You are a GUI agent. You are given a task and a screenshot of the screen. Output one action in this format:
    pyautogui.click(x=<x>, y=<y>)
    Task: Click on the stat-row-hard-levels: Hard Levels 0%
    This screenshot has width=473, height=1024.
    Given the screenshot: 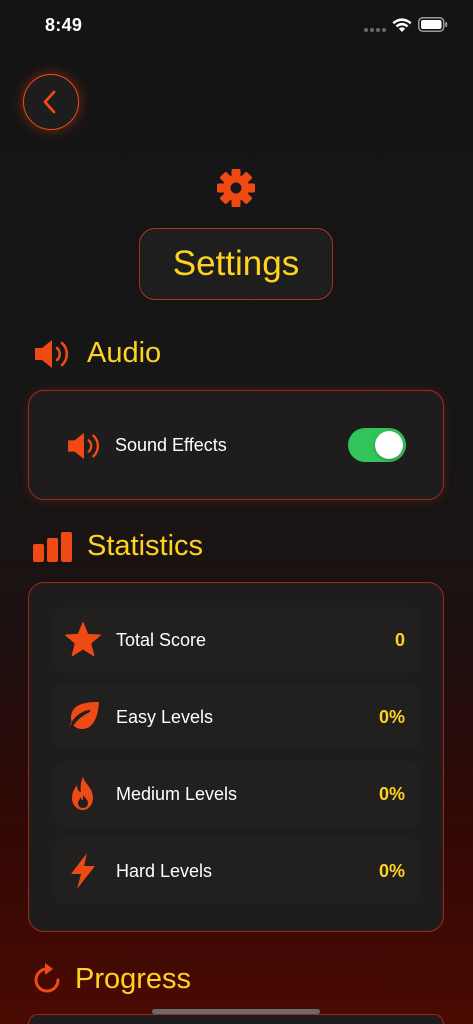 What is the action you would take?
    pyautogui.click(x=237, y=871)
    